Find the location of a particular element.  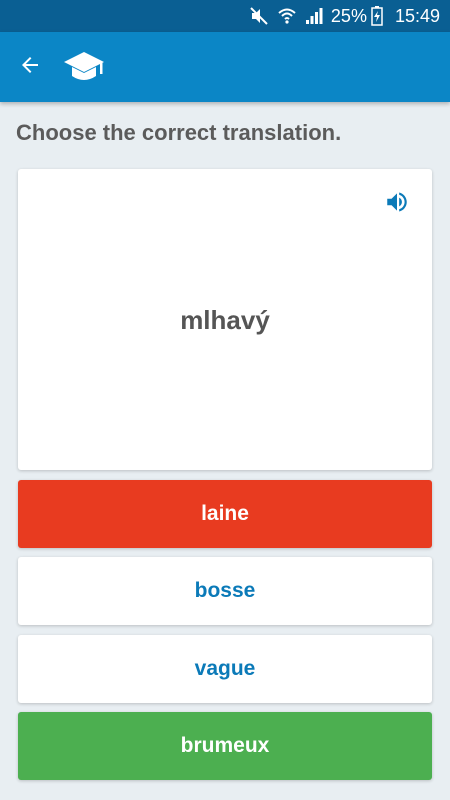

answer-option-bosse: bosse is located at coordinates (225, 591).